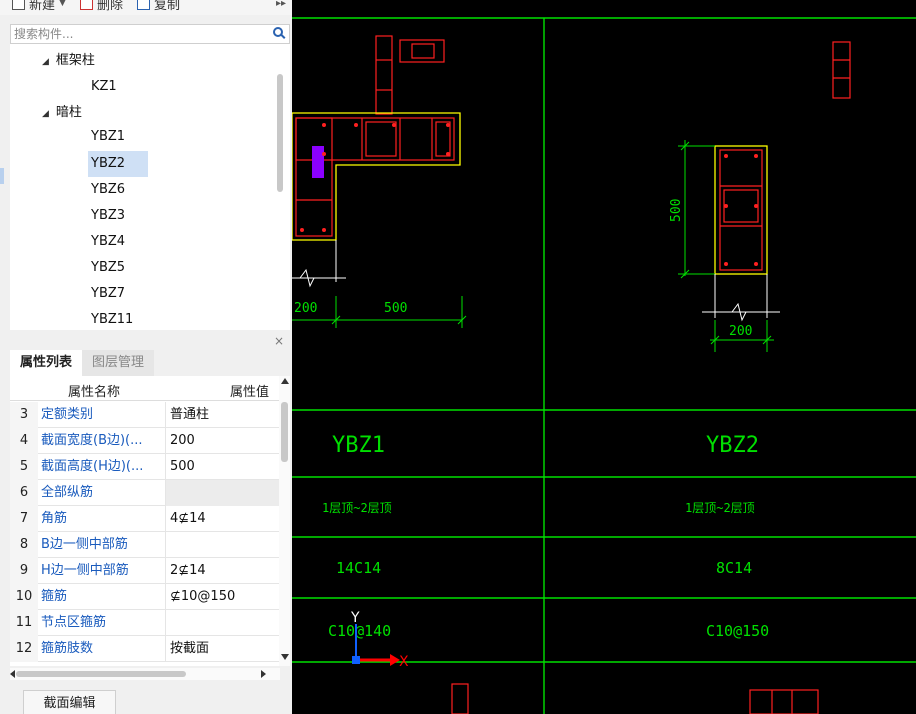  Describe the element at coordinates (145, 467) in the screenshot. I see `table-row: 5 截面高度(H边)(... 500` at that location.